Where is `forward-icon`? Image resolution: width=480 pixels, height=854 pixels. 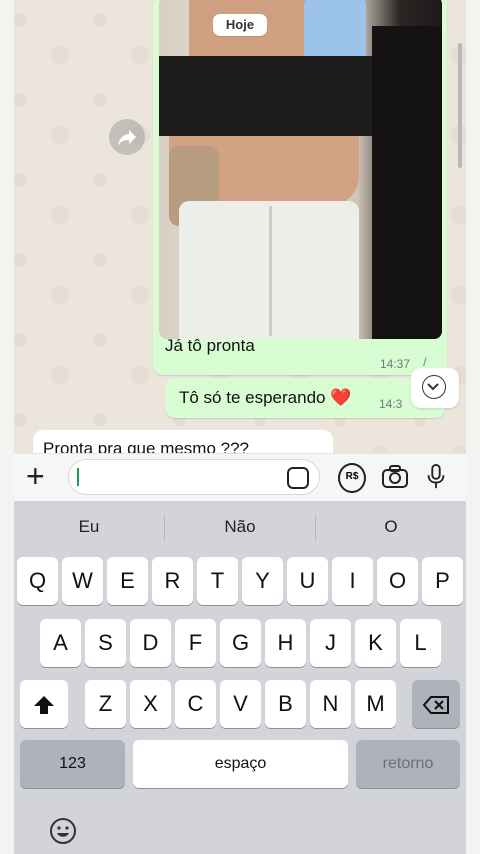
forward-icon is located at coordinates (127, 138).